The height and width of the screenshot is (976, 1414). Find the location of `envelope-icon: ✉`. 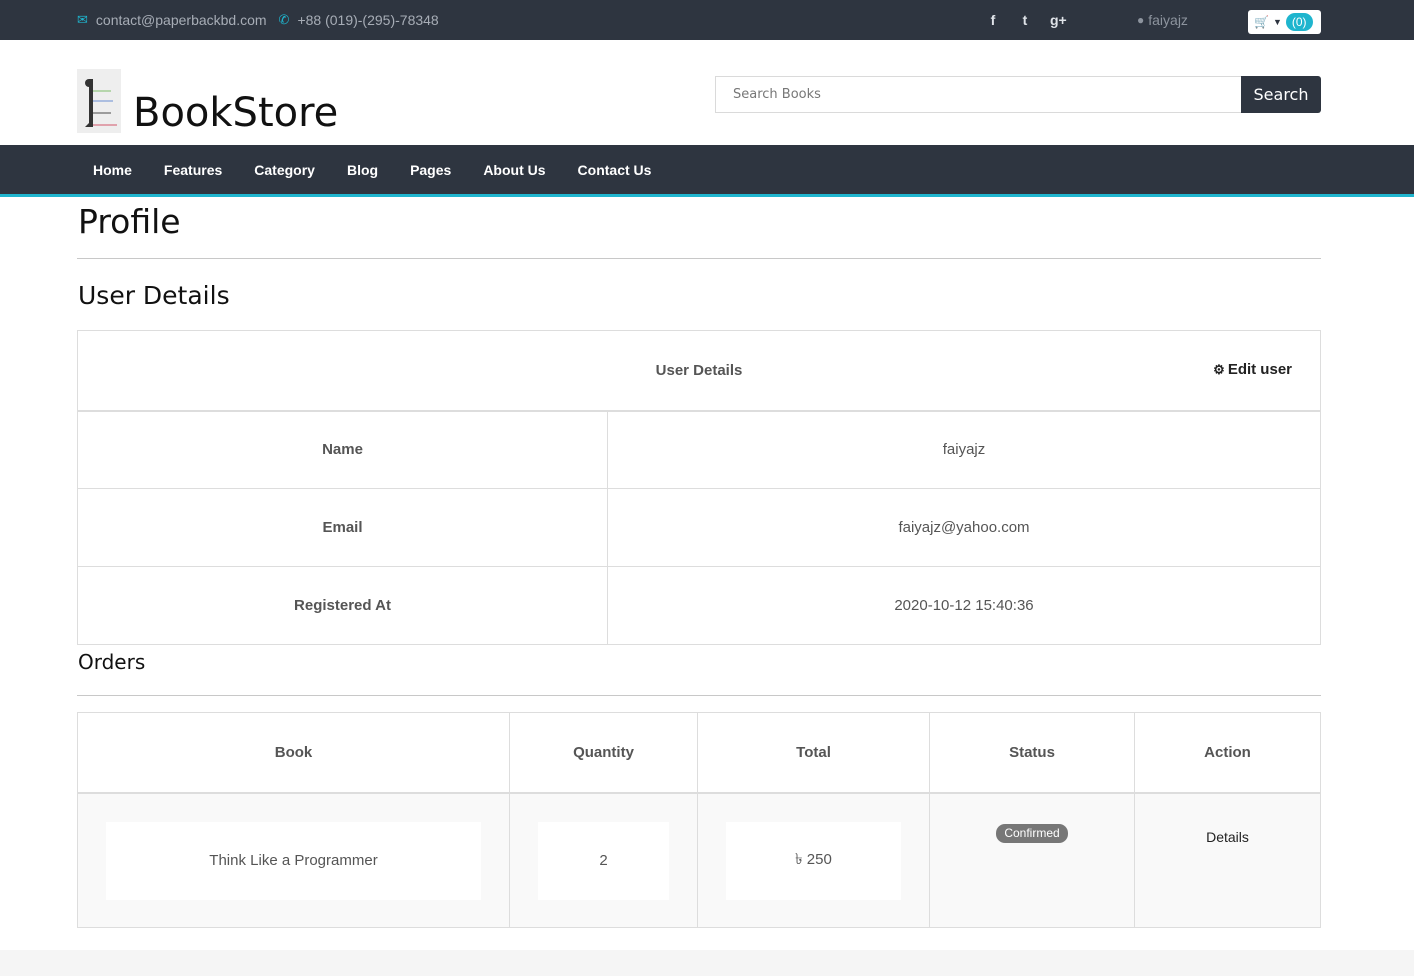

envelope-icon: ✉ is located at coordinates (82, 19).